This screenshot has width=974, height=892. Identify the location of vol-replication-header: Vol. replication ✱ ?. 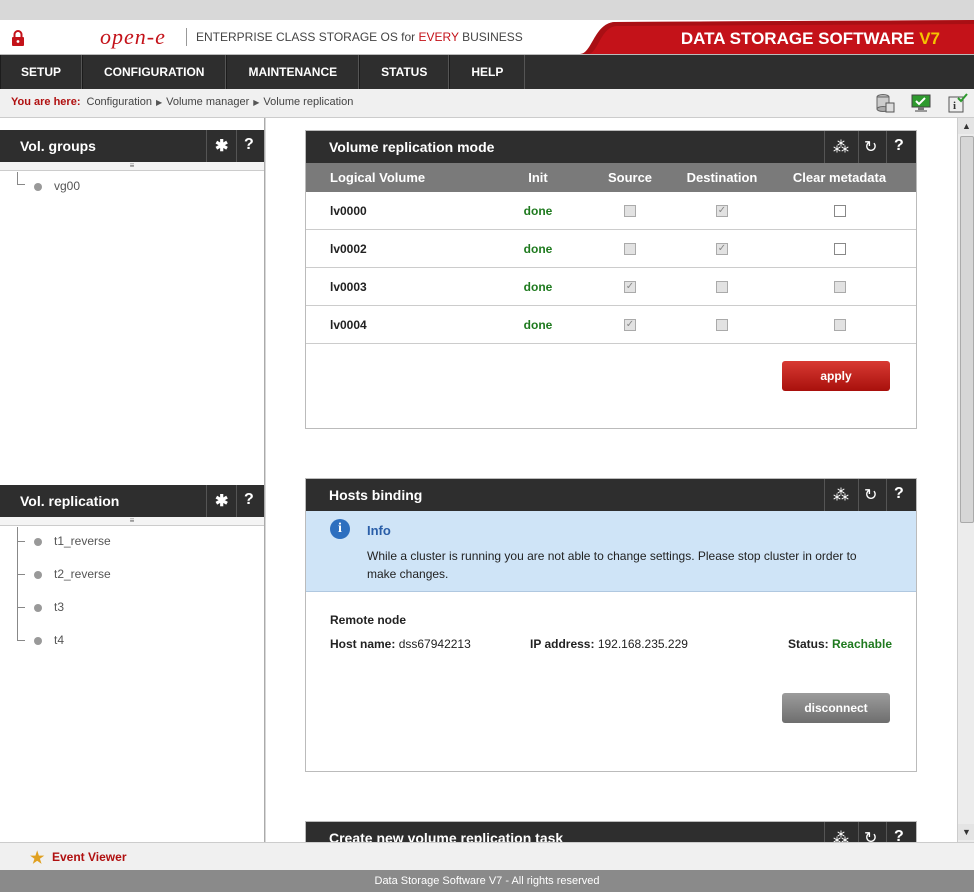
(132, 501).